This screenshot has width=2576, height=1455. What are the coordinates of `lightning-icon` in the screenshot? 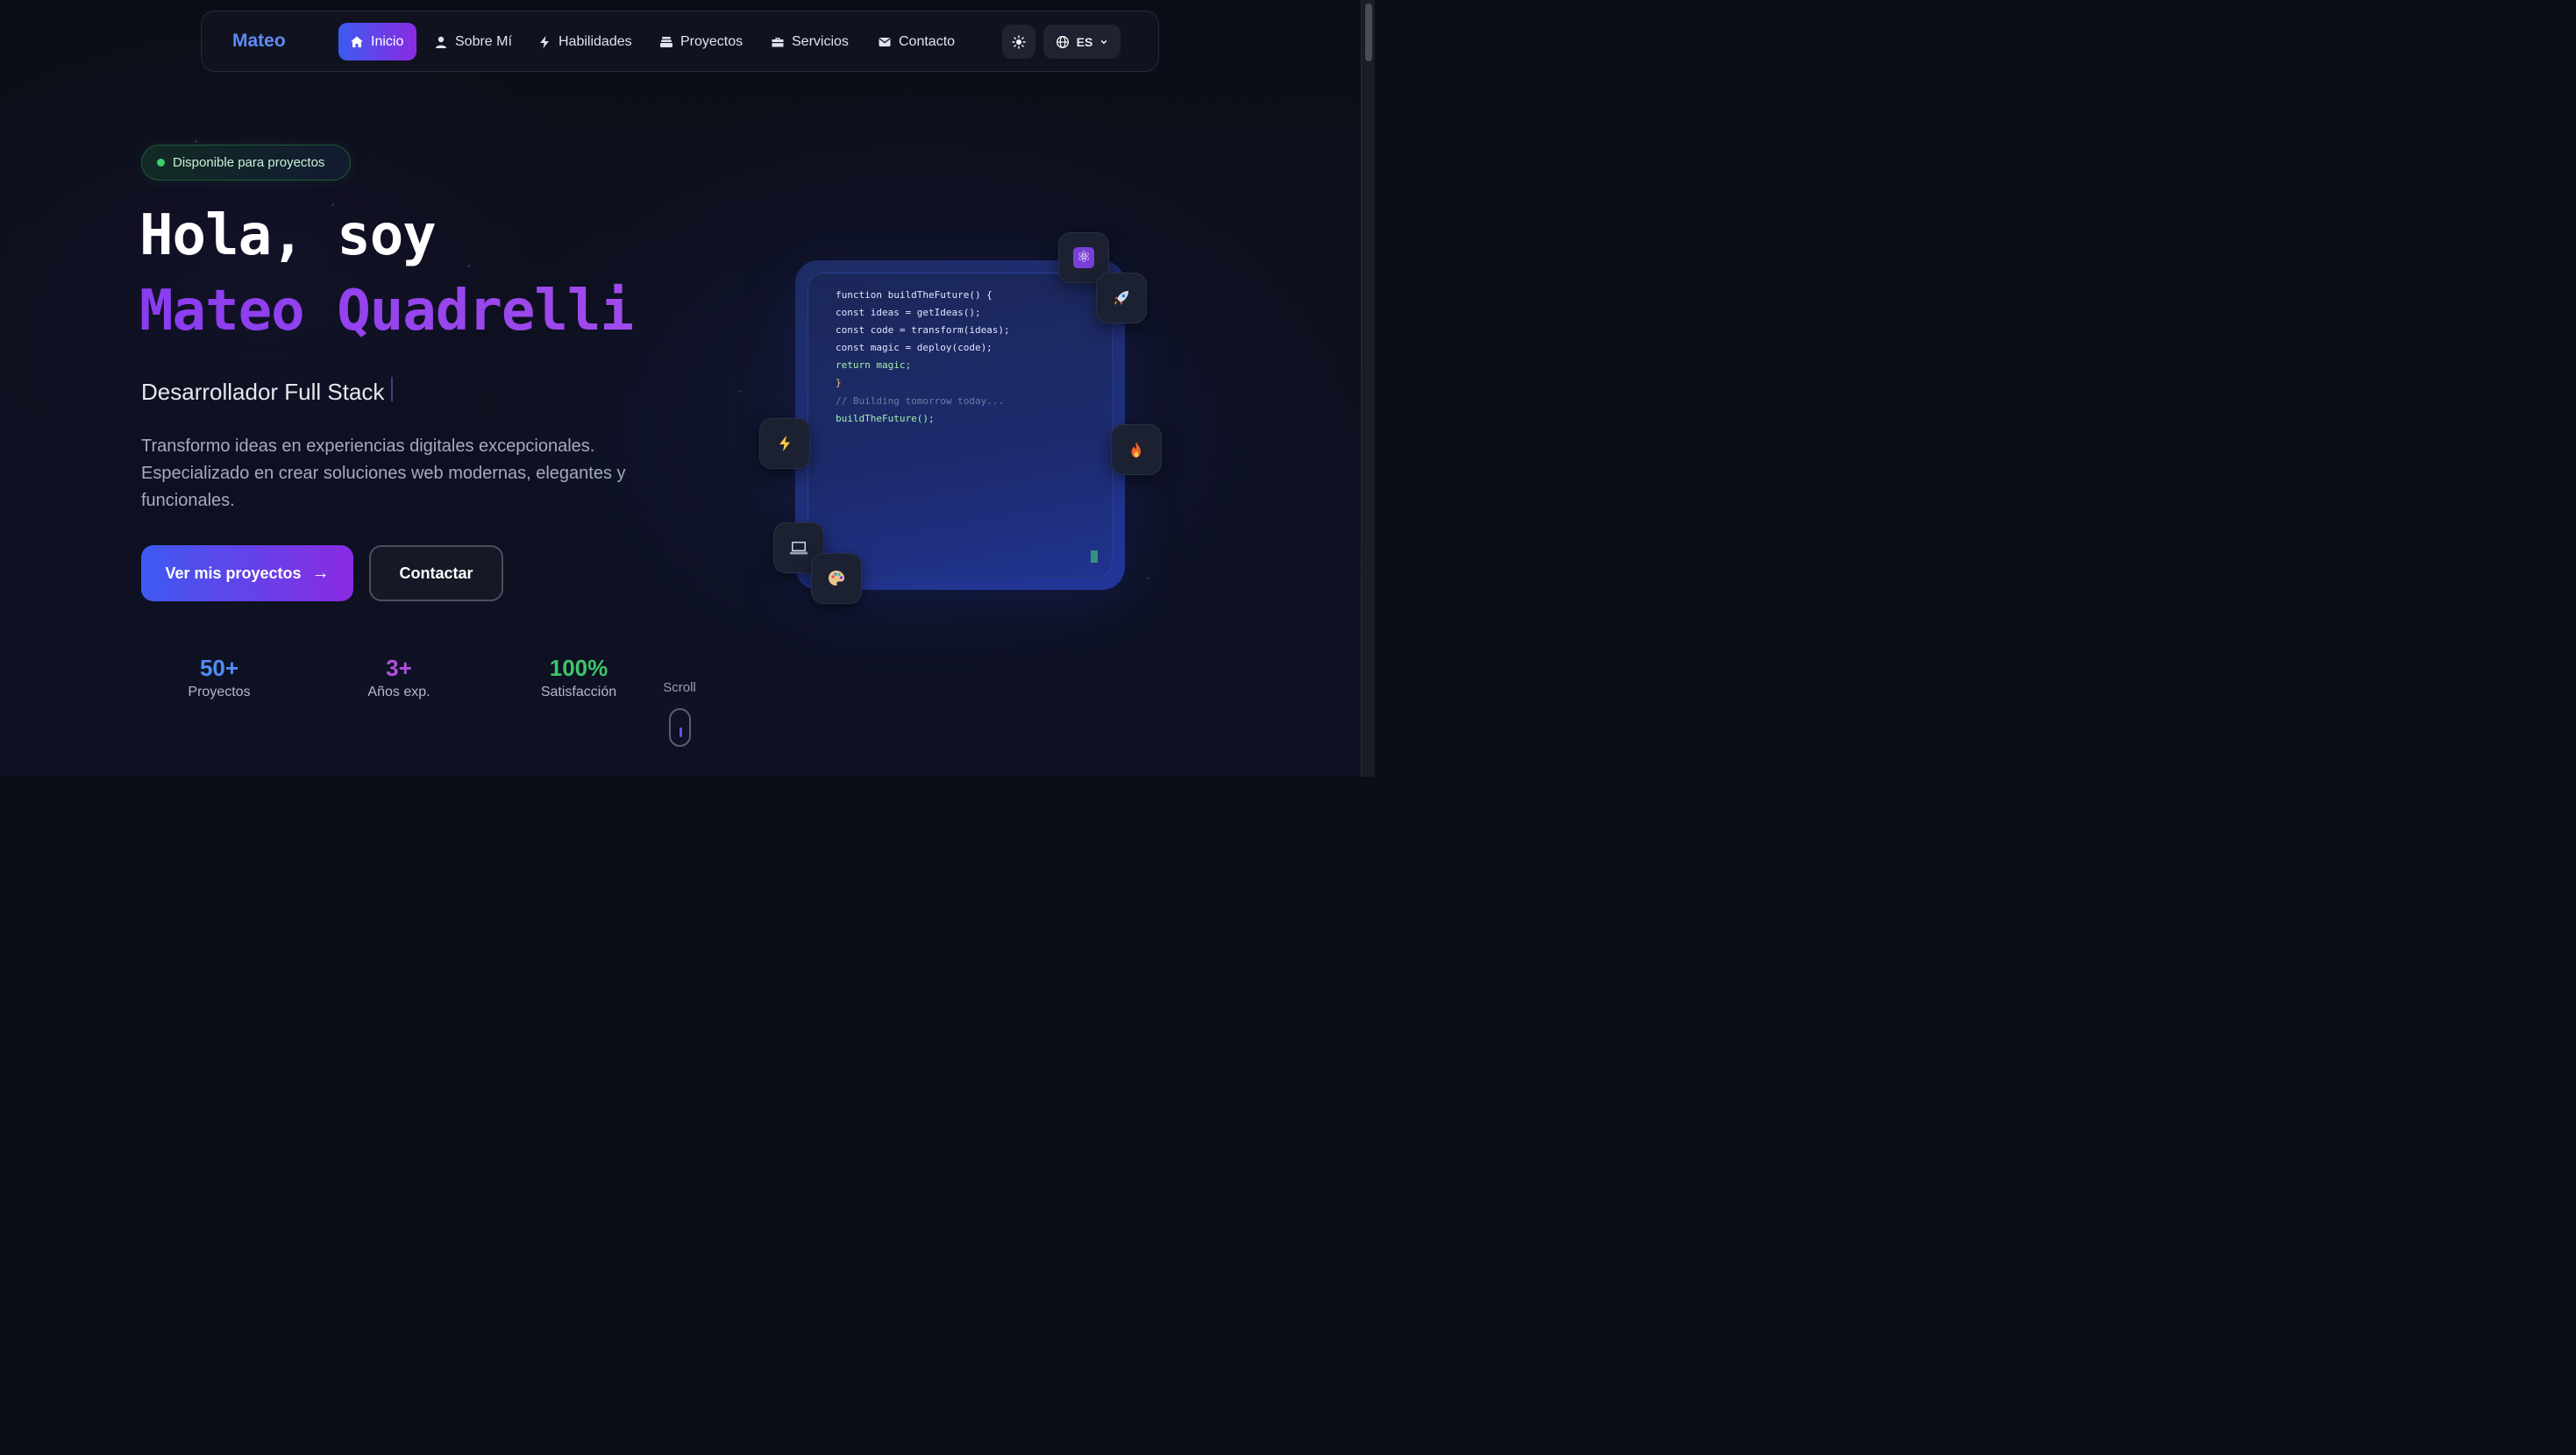 It's located at (784, 443).